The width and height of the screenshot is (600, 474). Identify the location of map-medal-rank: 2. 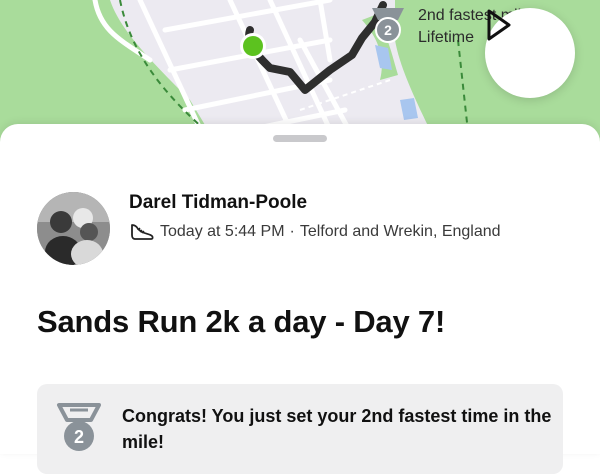
(388, 30).